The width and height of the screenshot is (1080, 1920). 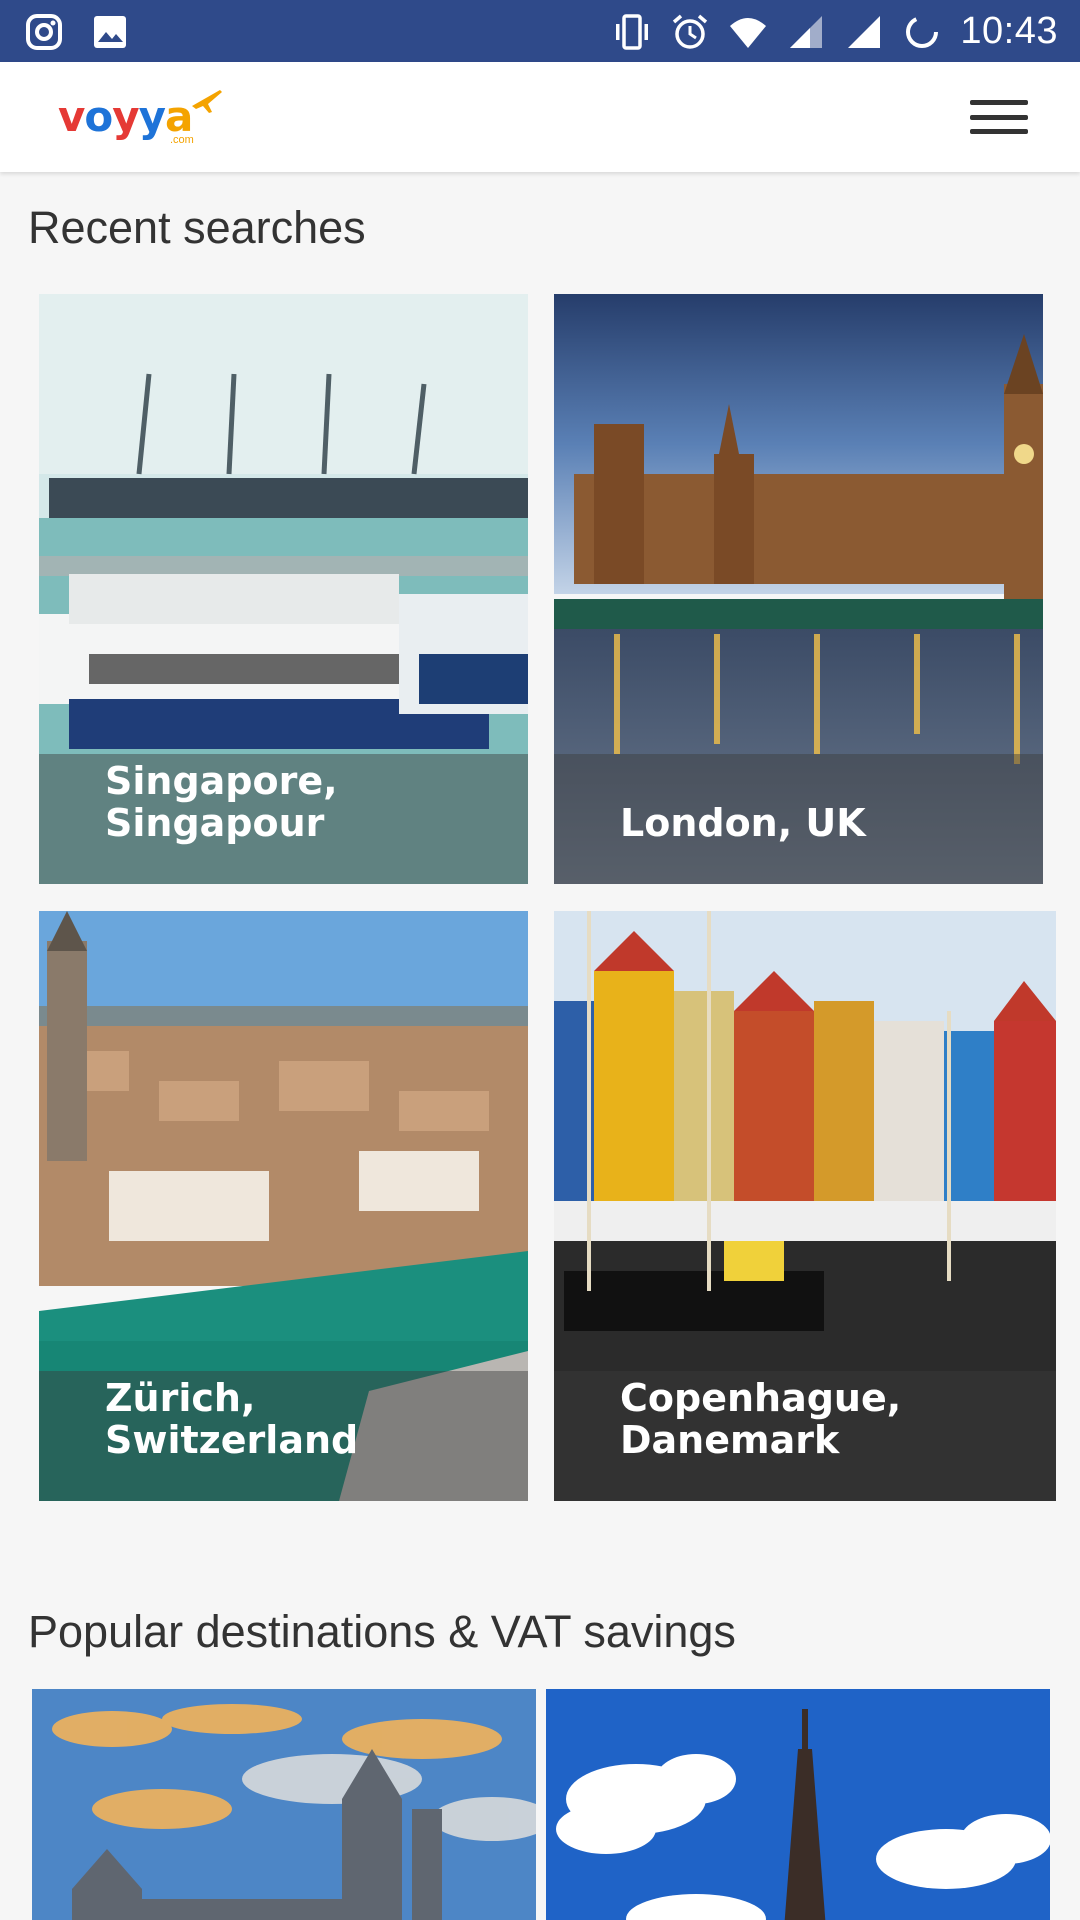 What do you see at coordinates (798, 589) in the screenshot?
I see `recent-card-london: London, UK` at bounding box center [798, 589].